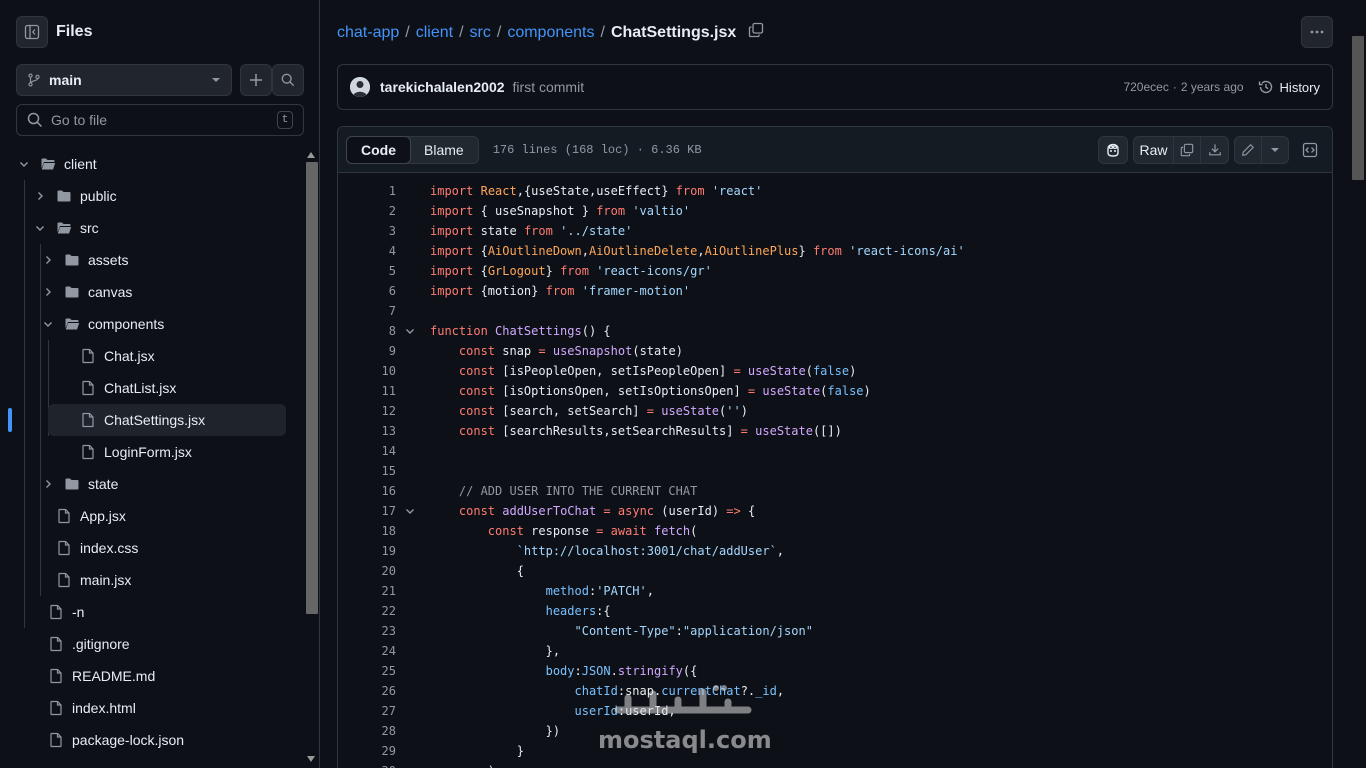 This screenshot has height=768, width=1366. Describe the element at coordinates (835, 291) in the screenshot. I see `code-line: 6 import {motion} from 'framer-motion'` at that location.